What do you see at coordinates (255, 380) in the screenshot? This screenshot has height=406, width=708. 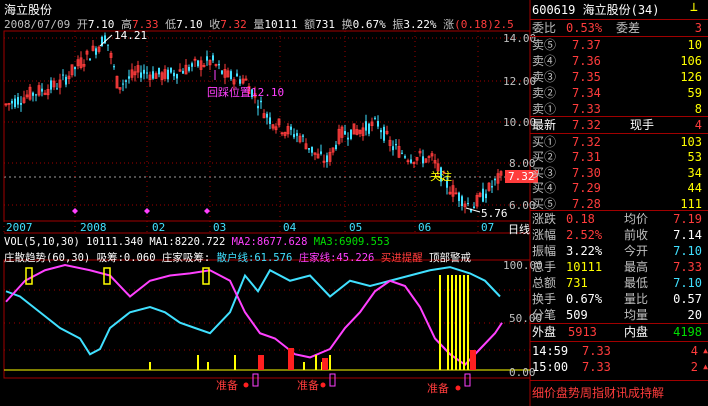 I see `prepare-box` at bounding box center [255, 380].